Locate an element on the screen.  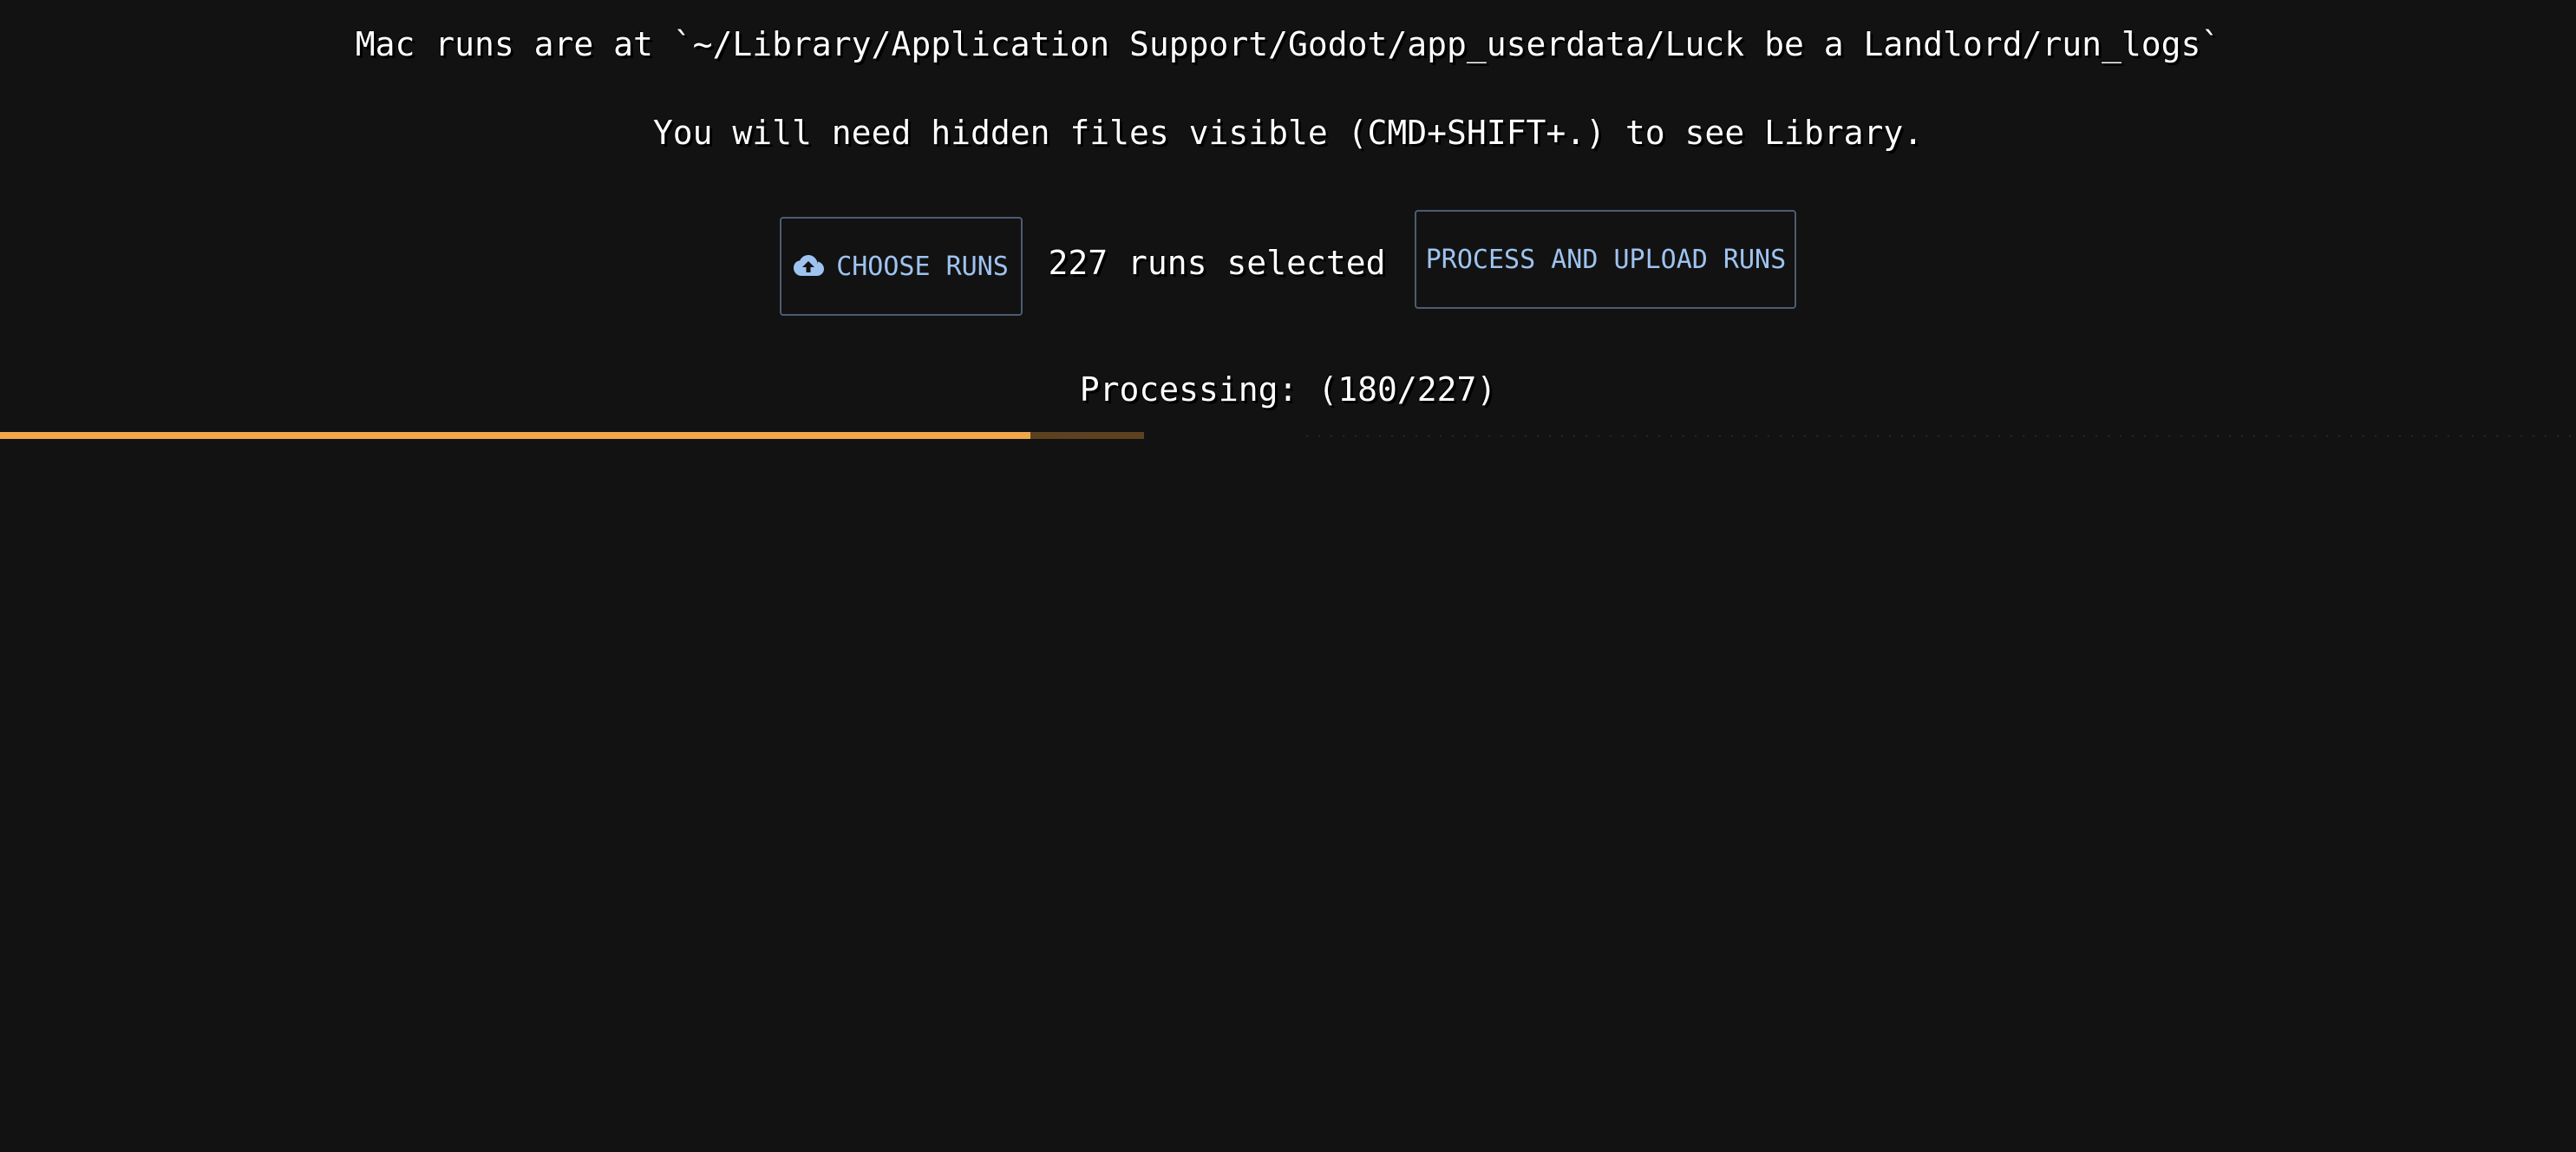
process-and-upload-label: PROCESS AND UPLOAD RUNS is located at coordinates (1606, 259).